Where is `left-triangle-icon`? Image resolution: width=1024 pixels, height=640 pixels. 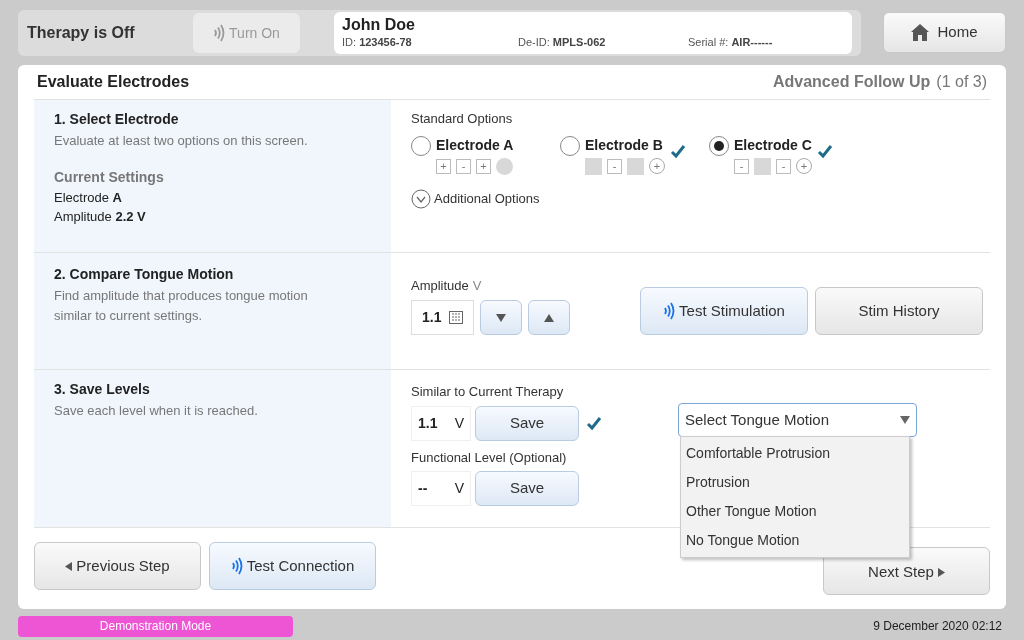 left-triangle-icon is located at coordinates (69, 566).